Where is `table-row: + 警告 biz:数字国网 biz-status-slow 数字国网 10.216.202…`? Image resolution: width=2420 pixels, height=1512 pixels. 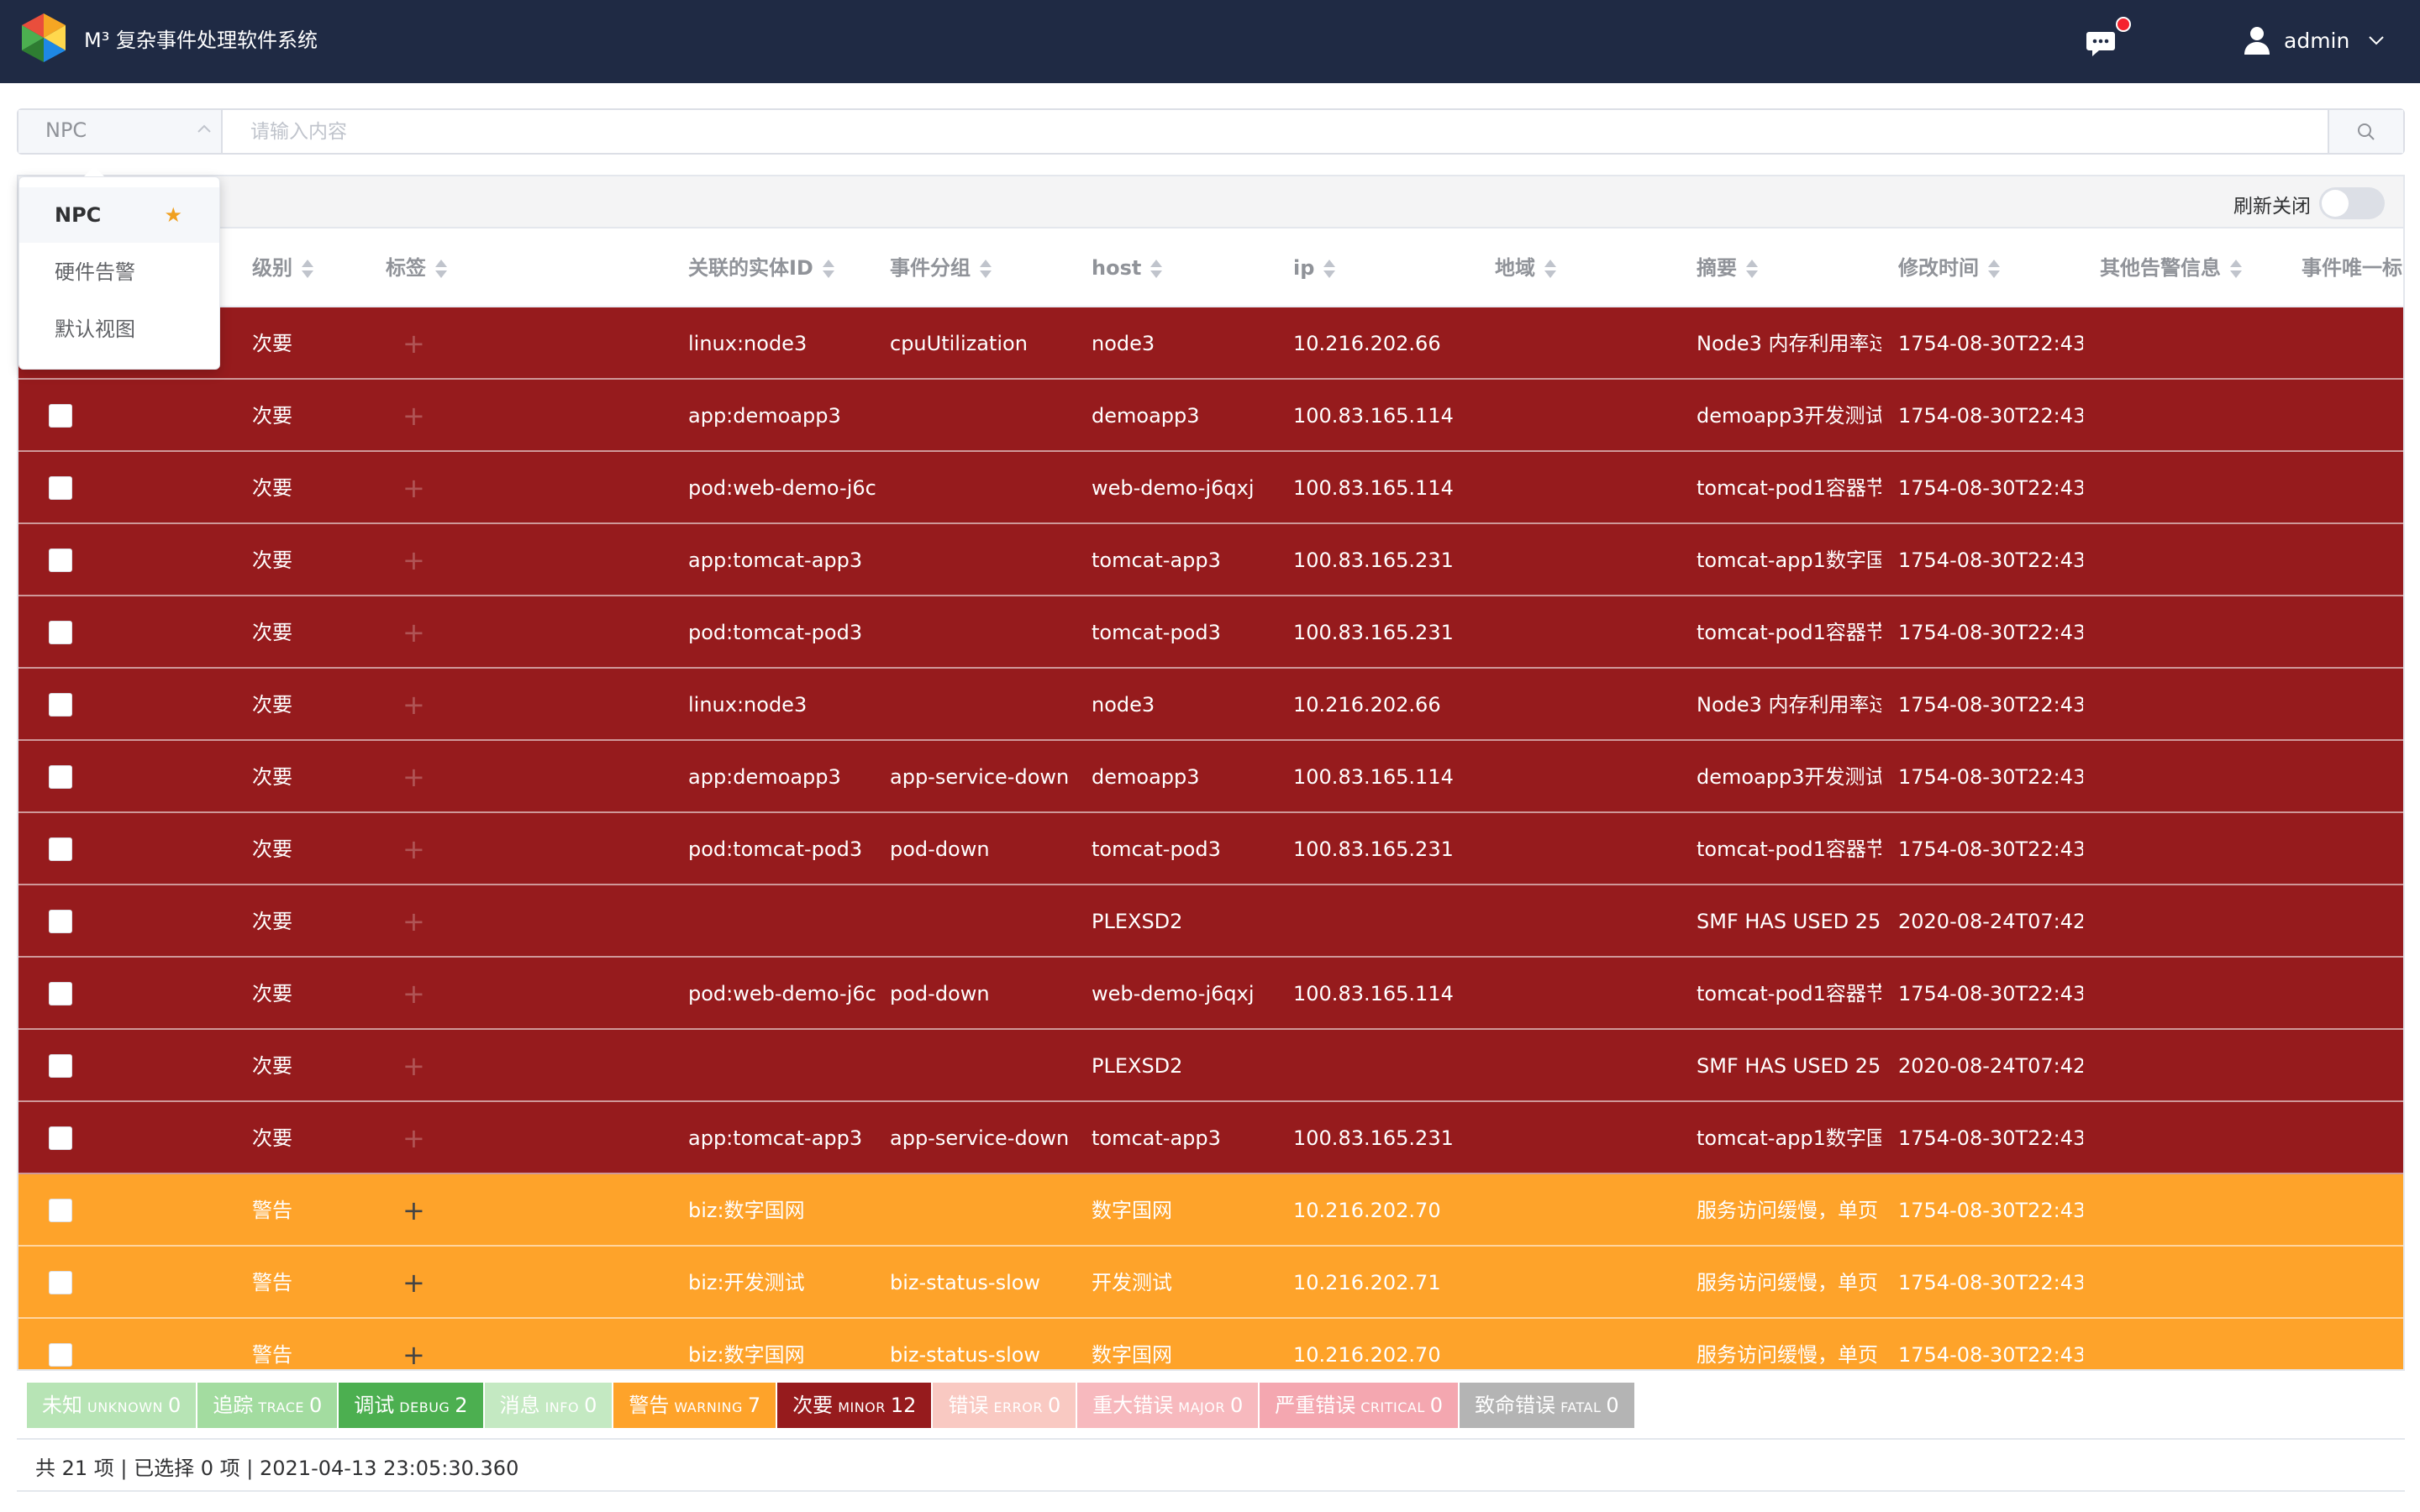 table-row: + 警告 biz:数字国网 biz-status-slow 数字国网 10.216.202… is located at coordinates (1210, 1344).